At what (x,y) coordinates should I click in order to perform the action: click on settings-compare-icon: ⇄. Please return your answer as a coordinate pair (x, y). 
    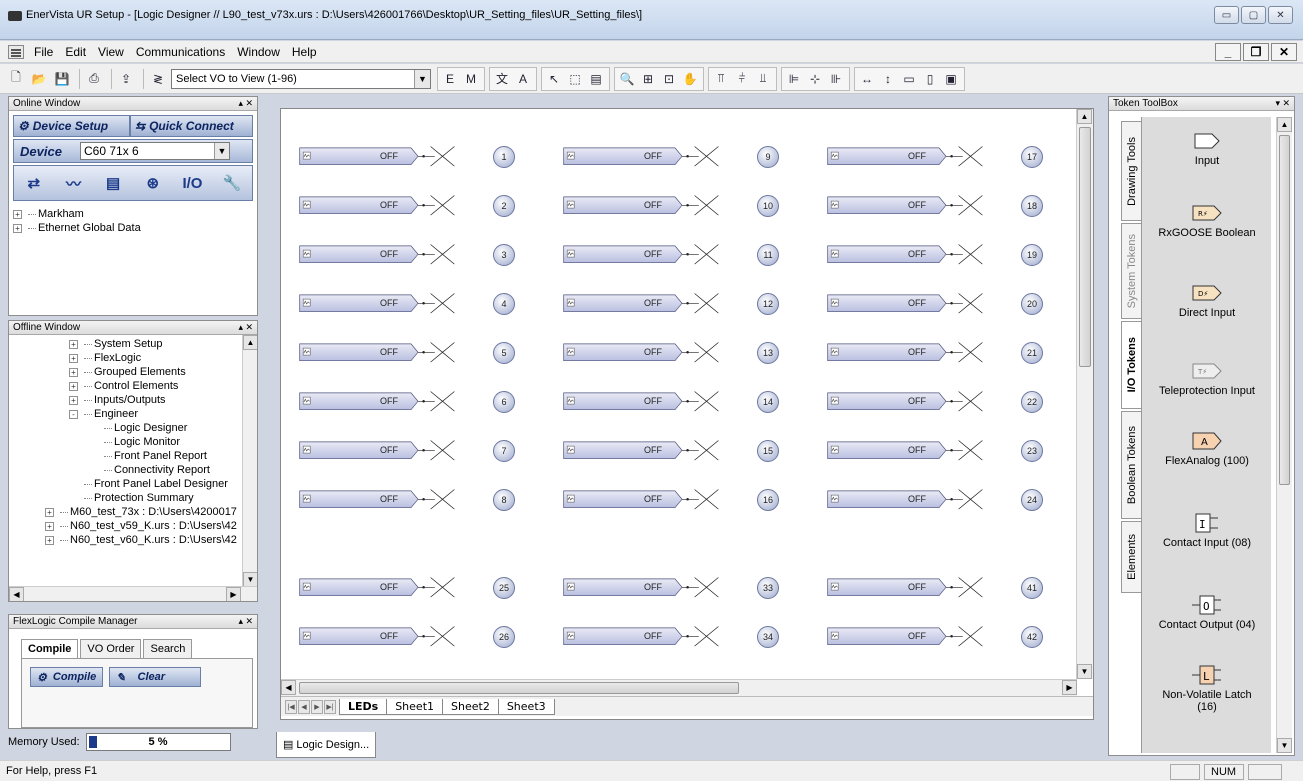
    Looking at the image, I should click on (34, 183).